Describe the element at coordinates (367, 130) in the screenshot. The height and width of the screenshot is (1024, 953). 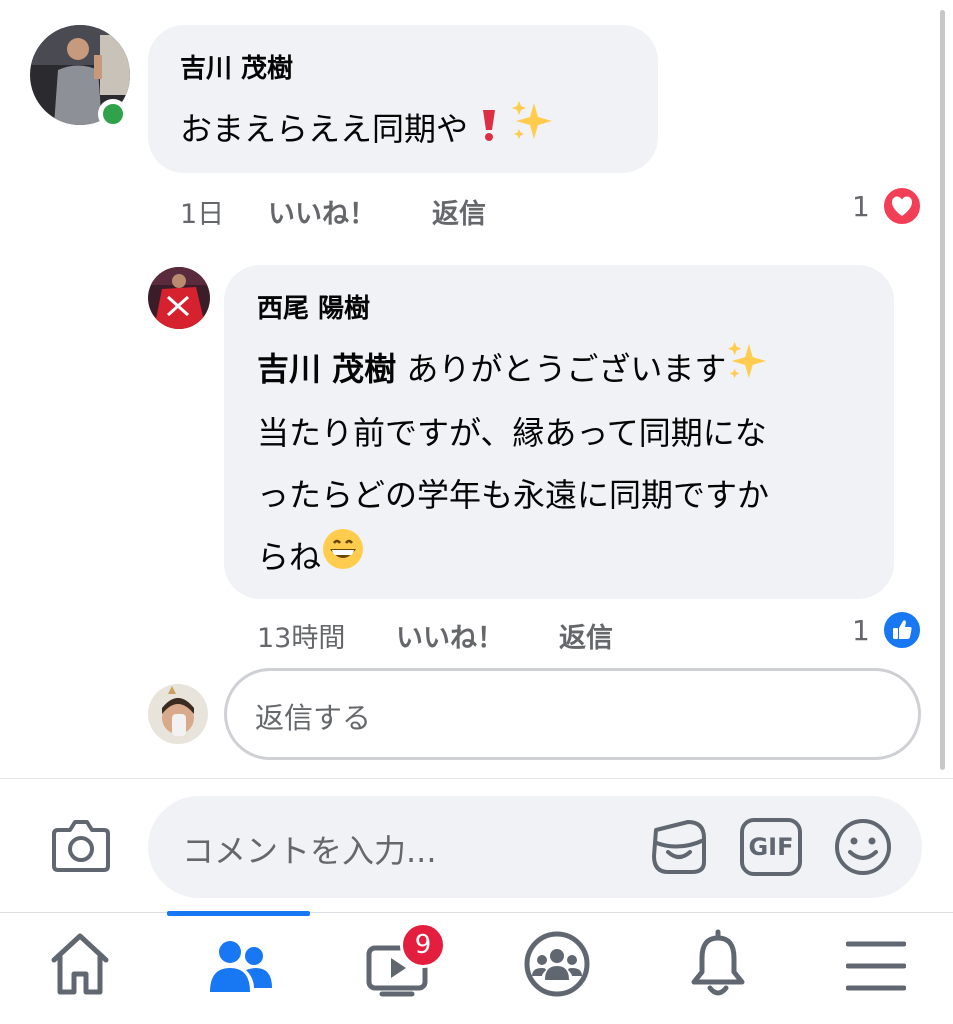
I see `comment-text: おまえらええ同期や` at that location.